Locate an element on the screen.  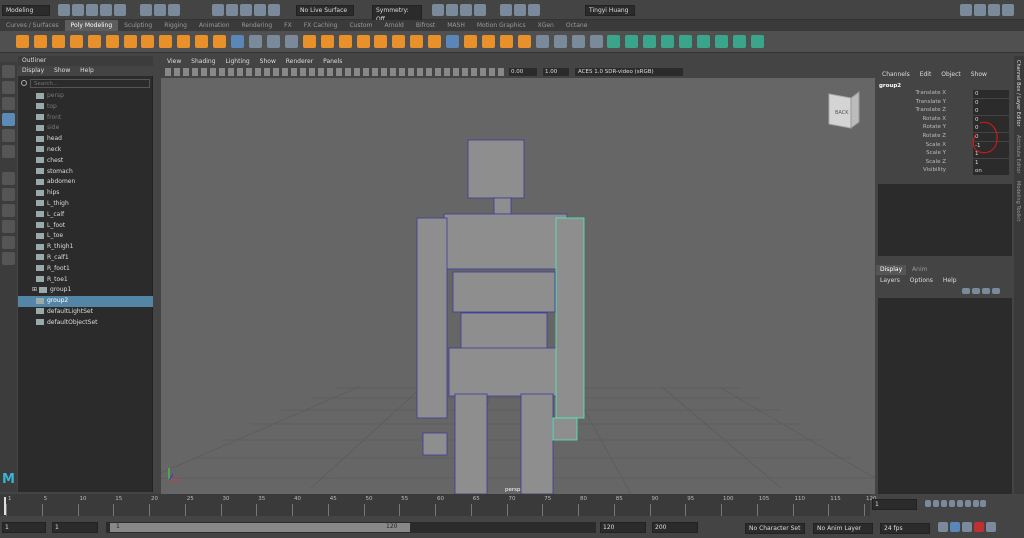
hypershade-icon is located at coordinates (479, 10).